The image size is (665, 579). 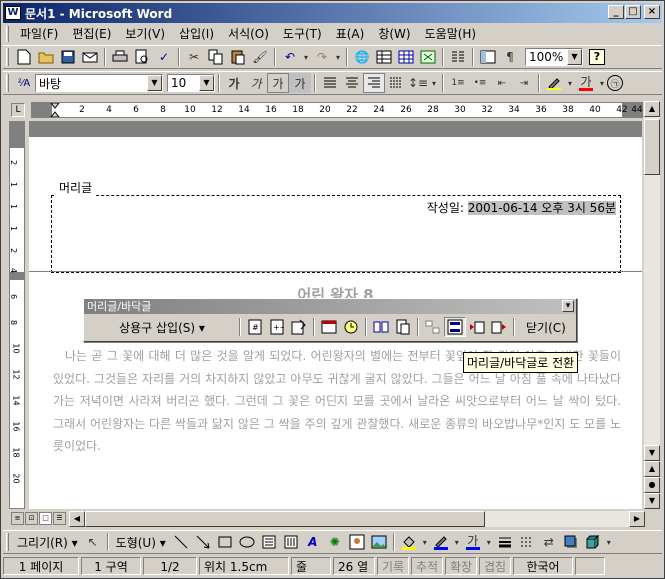 I want to click on font-size-select: 10 ▼, so click(x=191, y=83).